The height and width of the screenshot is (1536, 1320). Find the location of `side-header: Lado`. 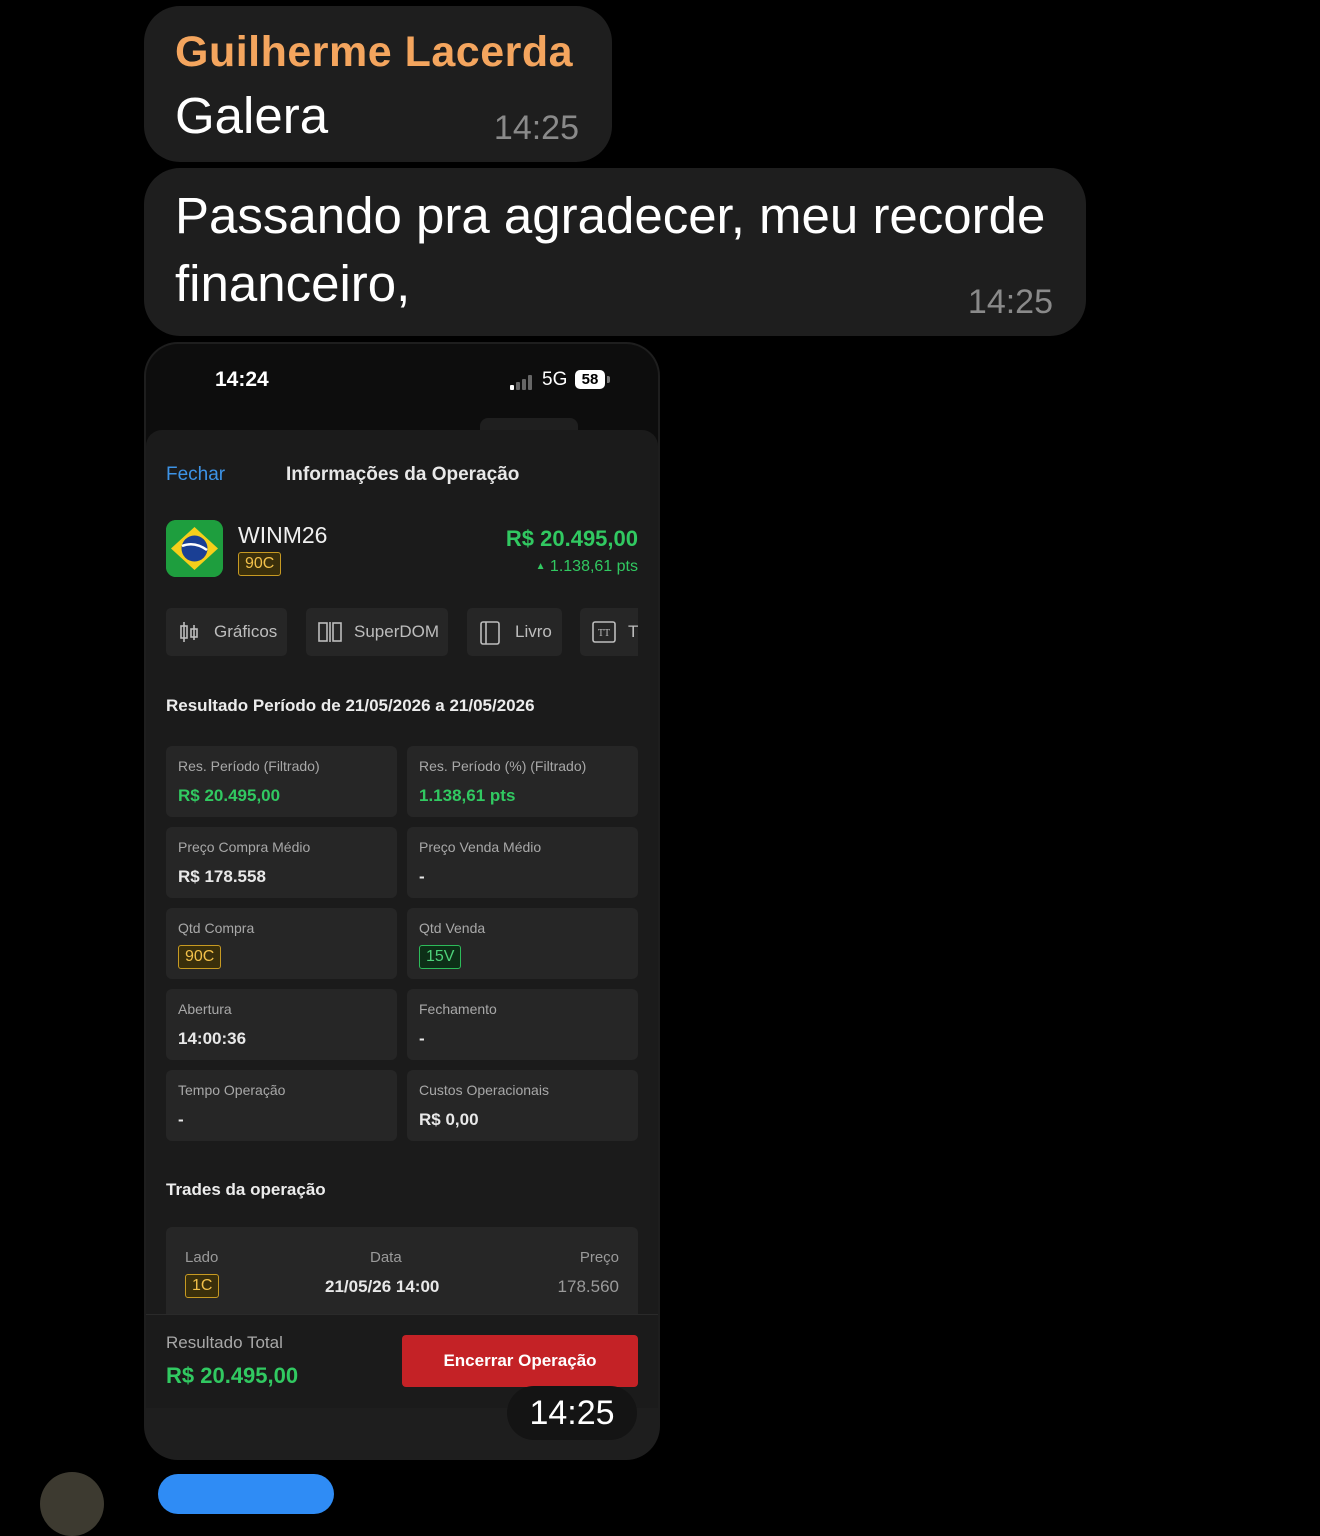

side-header: Lado is located at coordinates (202, 1257).